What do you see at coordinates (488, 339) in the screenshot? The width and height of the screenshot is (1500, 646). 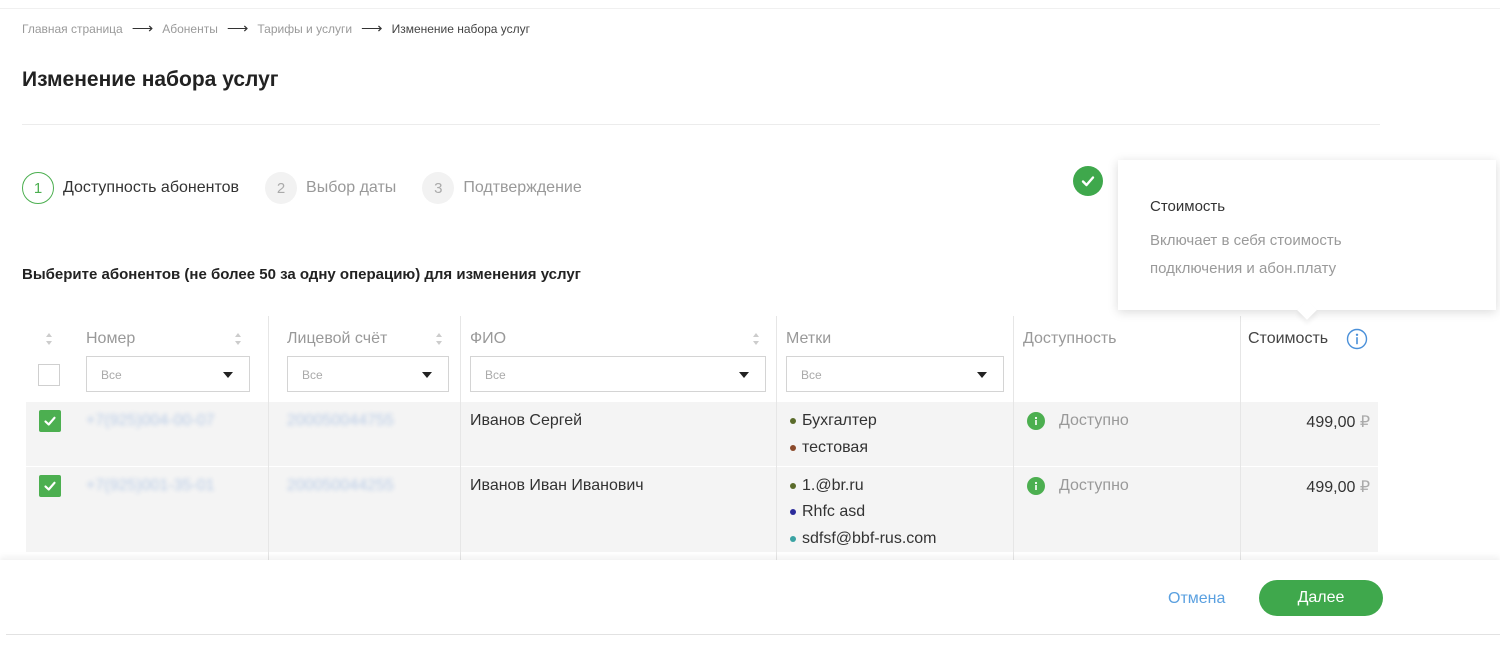 I see `column-header-fio: ФИО` at bounding box center [488, 339].